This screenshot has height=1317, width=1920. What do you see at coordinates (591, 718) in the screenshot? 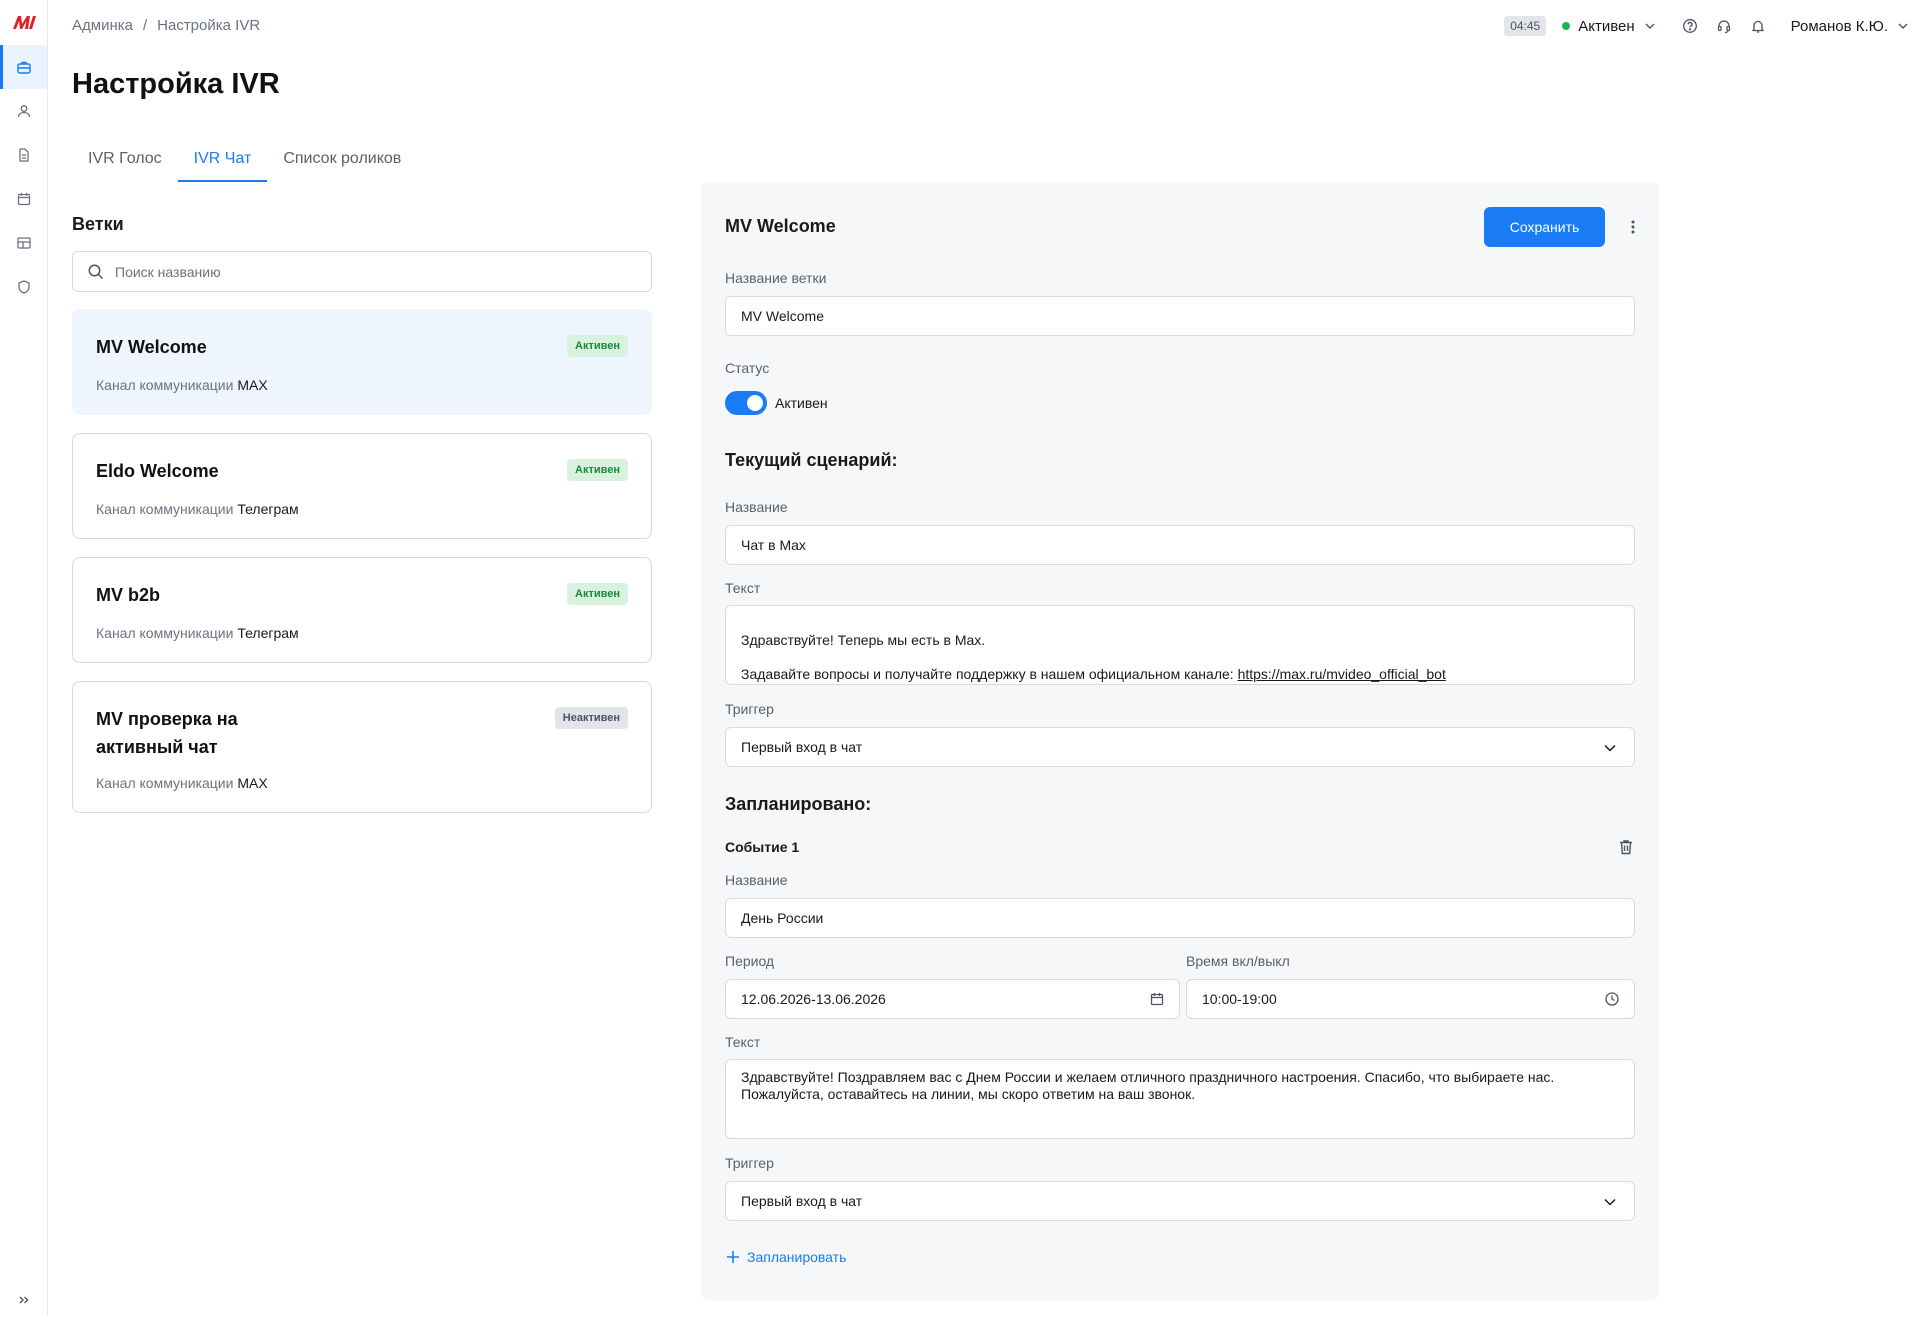
I see `status-badge: Неактивен` at bounding box center [591, 718].